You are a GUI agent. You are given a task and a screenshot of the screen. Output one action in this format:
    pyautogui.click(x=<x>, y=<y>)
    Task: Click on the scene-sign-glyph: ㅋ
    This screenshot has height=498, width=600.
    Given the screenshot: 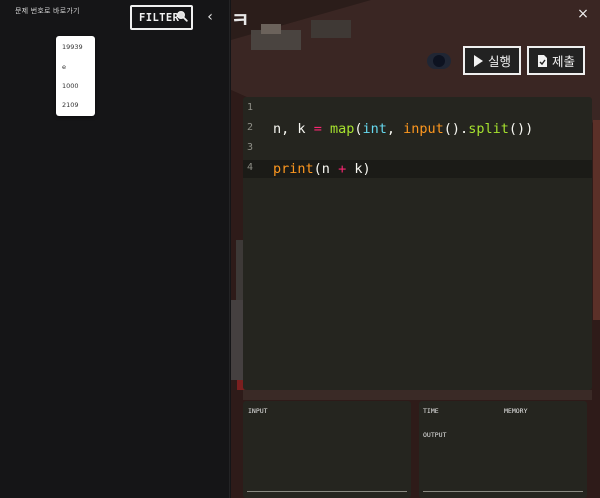 What is the action you would take?
    pyautogui.click(x=240, y=20)
    